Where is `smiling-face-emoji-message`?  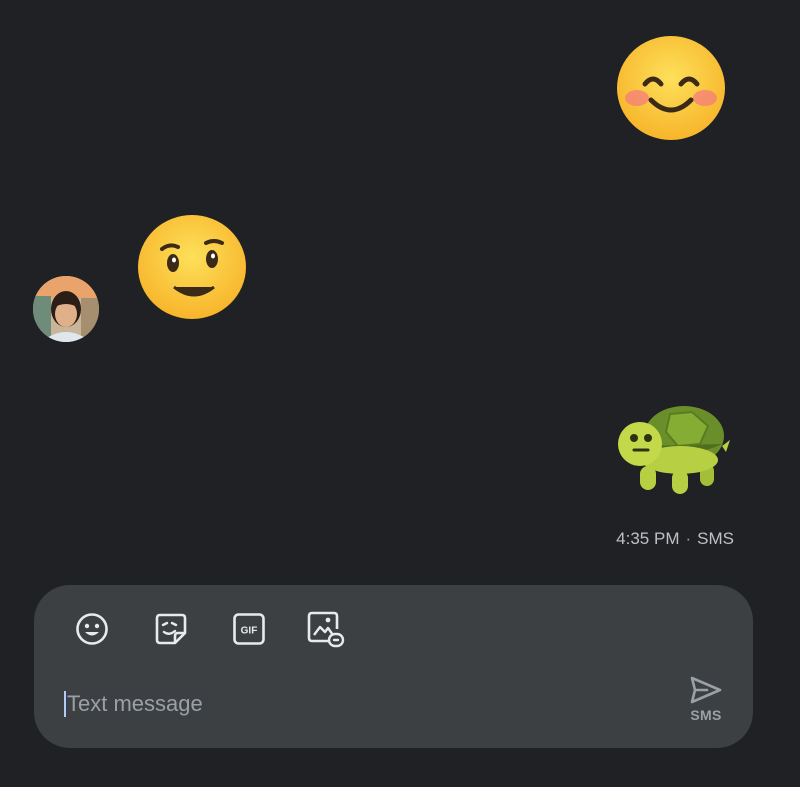 smiling-face-emoji-message is located at coordinates (671, 88).